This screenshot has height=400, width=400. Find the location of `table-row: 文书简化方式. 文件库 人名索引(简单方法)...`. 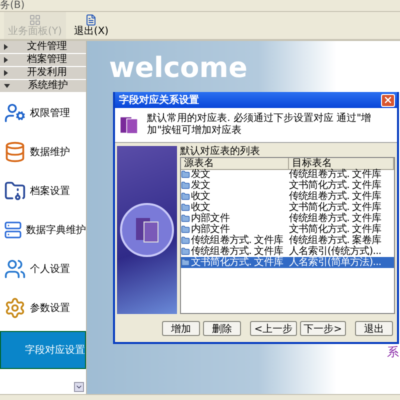

table-row: 文书简化方式. 文件库 人名索引(简单方法)... is located at coordinates (287, 262).